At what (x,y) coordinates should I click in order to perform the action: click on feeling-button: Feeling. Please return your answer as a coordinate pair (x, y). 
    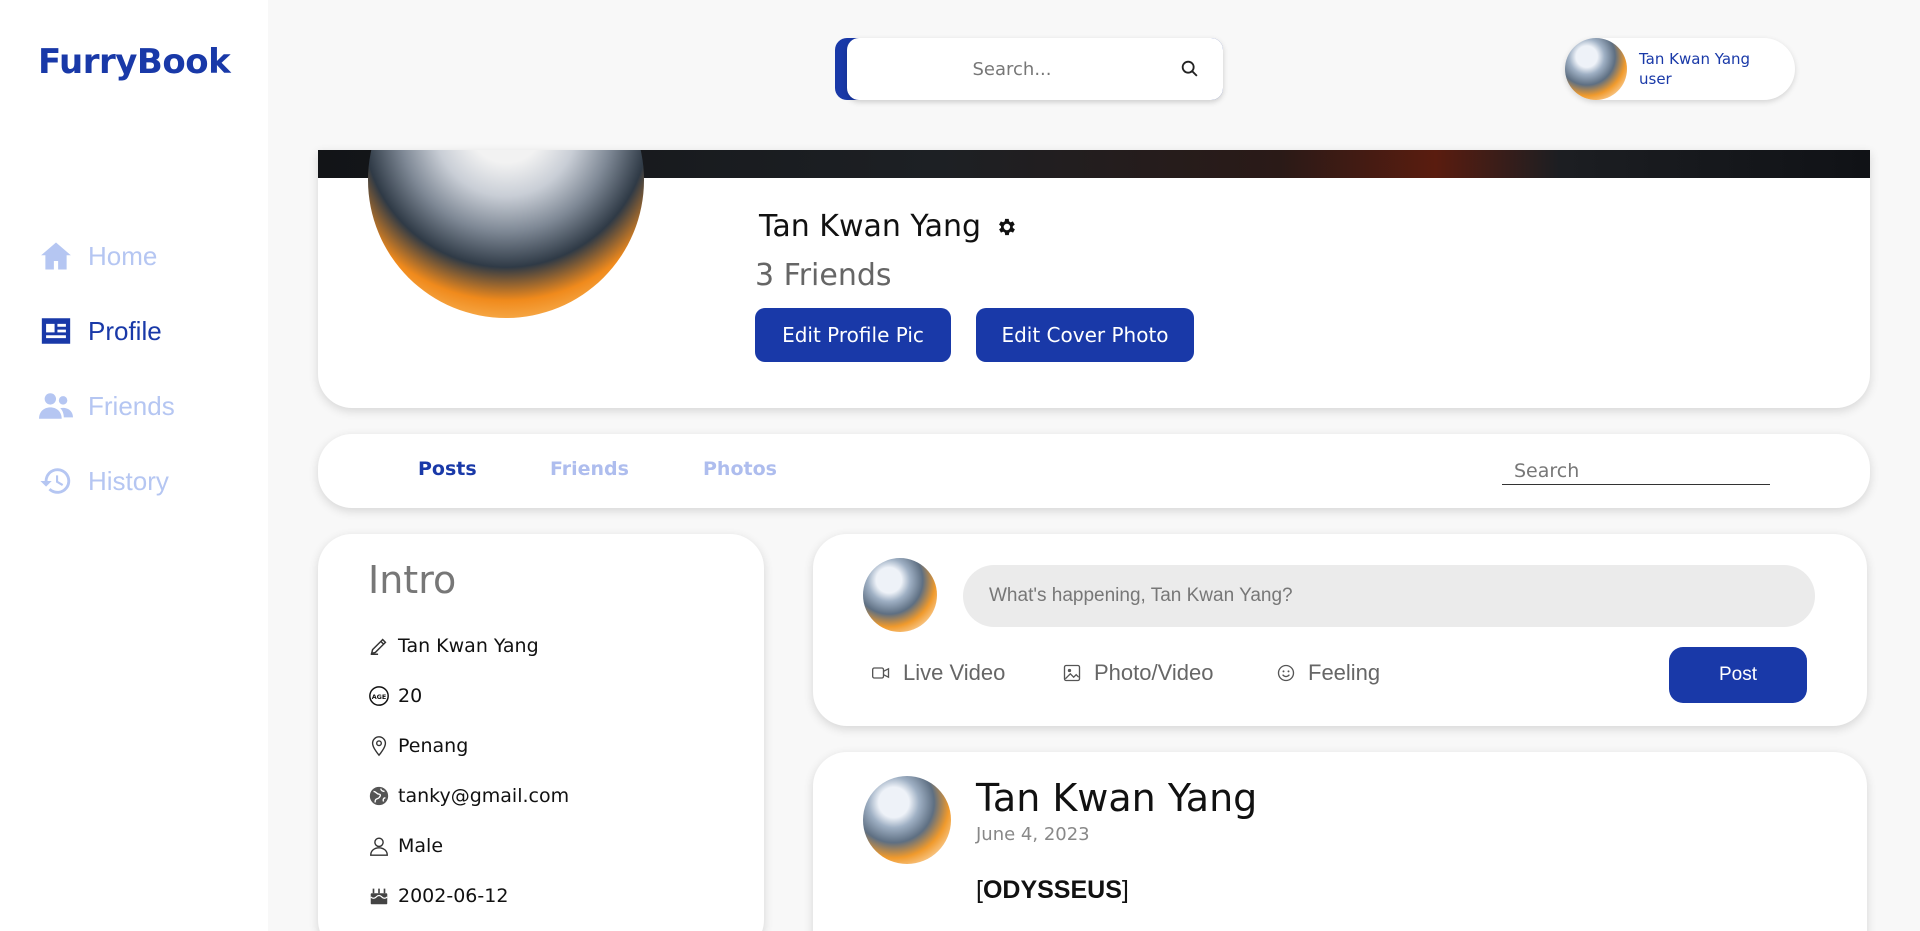
    Looking at the image, I should click on (1328, 673).